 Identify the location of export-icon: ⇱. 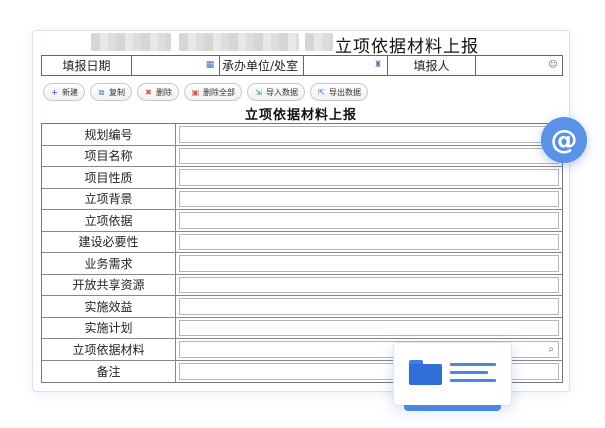
(321, 92).